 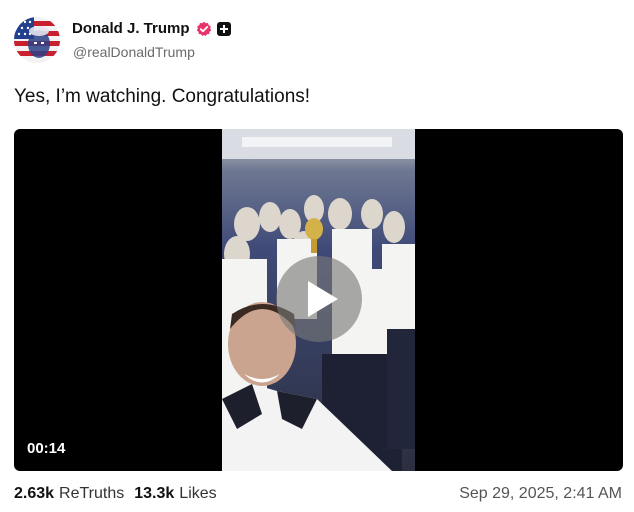 I want to click on verified-badge-icon, so click(x=204, y=29).